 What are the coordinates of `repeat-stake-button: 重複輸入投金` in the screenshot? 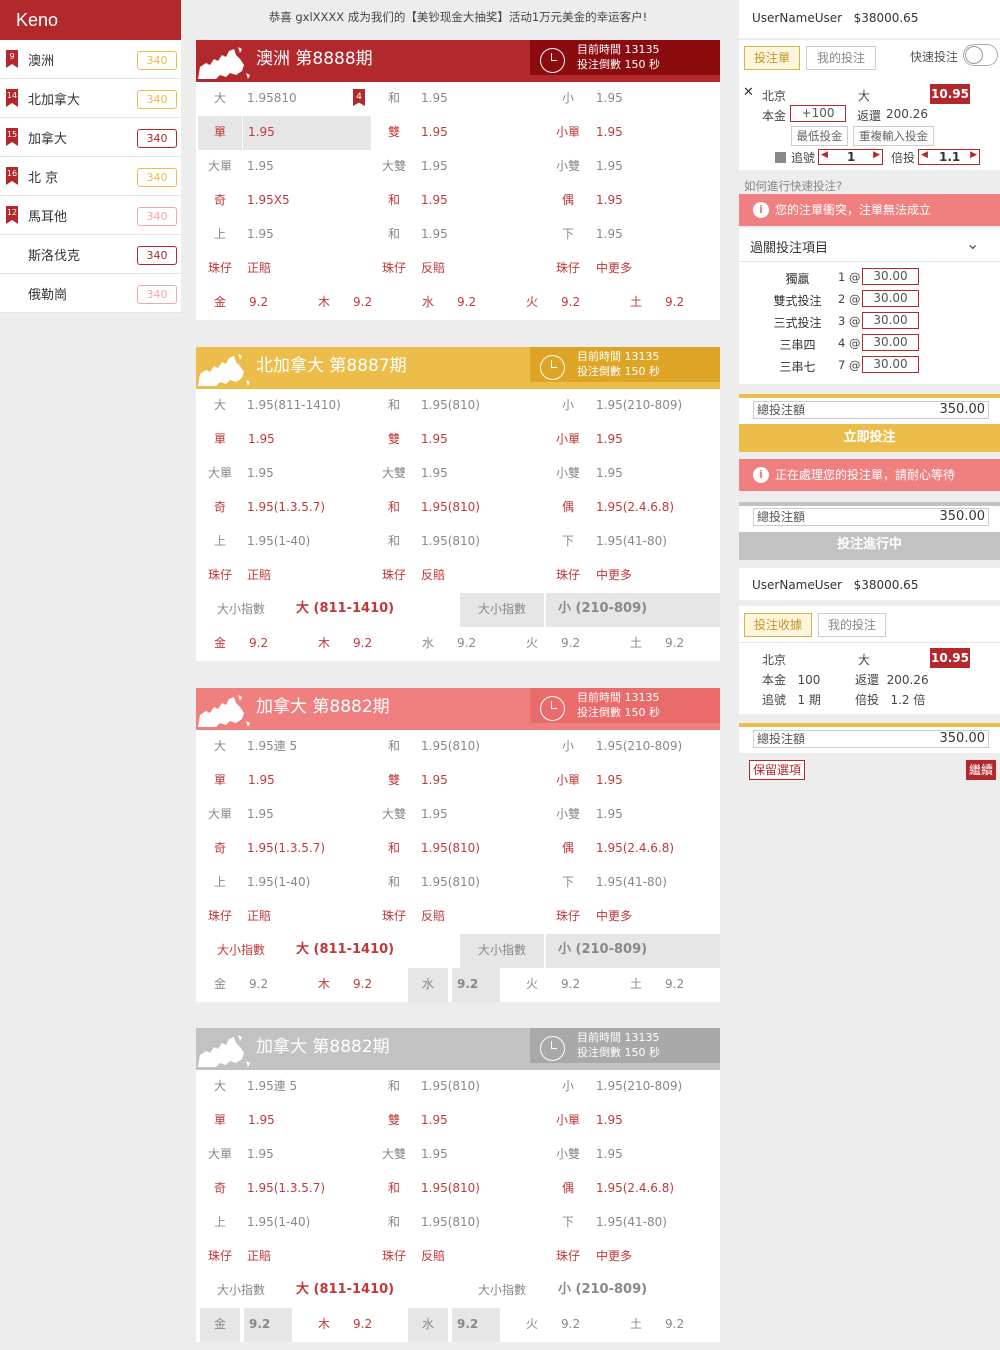 It's located at (893, 136).